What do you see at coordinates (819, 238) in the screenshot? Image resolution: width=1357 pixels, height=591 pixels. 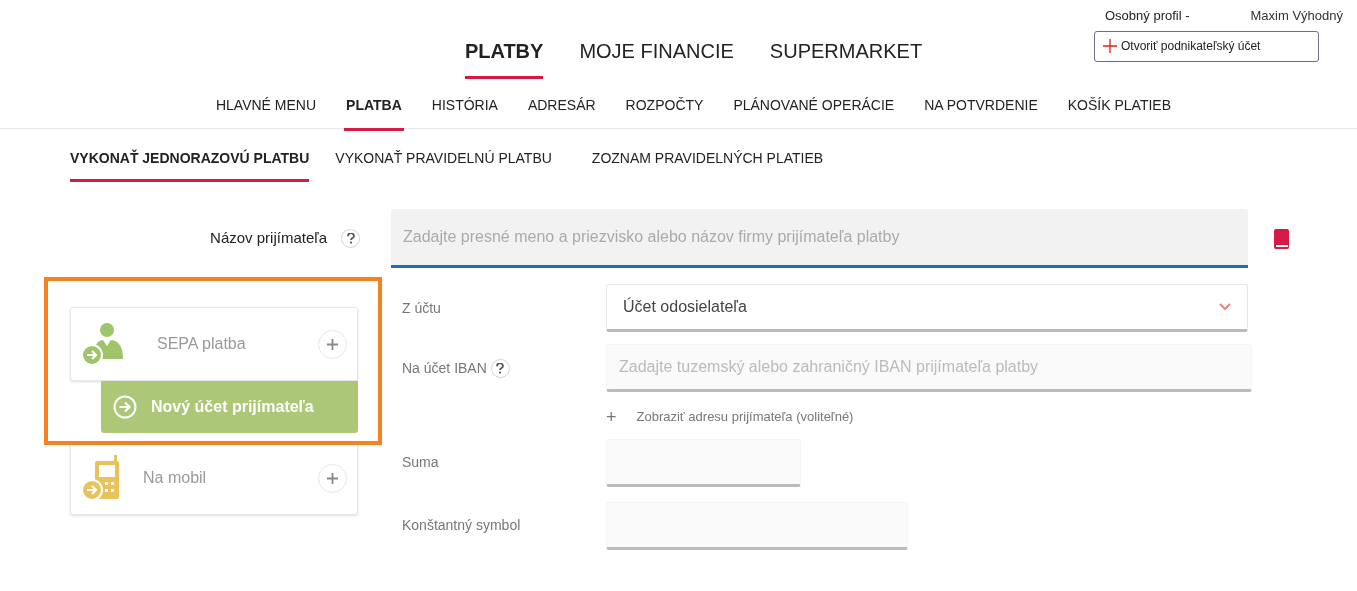 I see `recipient-field: Zadajte presné meno a priezvisko alebo názov firmy prijímateľa platby` at bounding box center [819, 238].